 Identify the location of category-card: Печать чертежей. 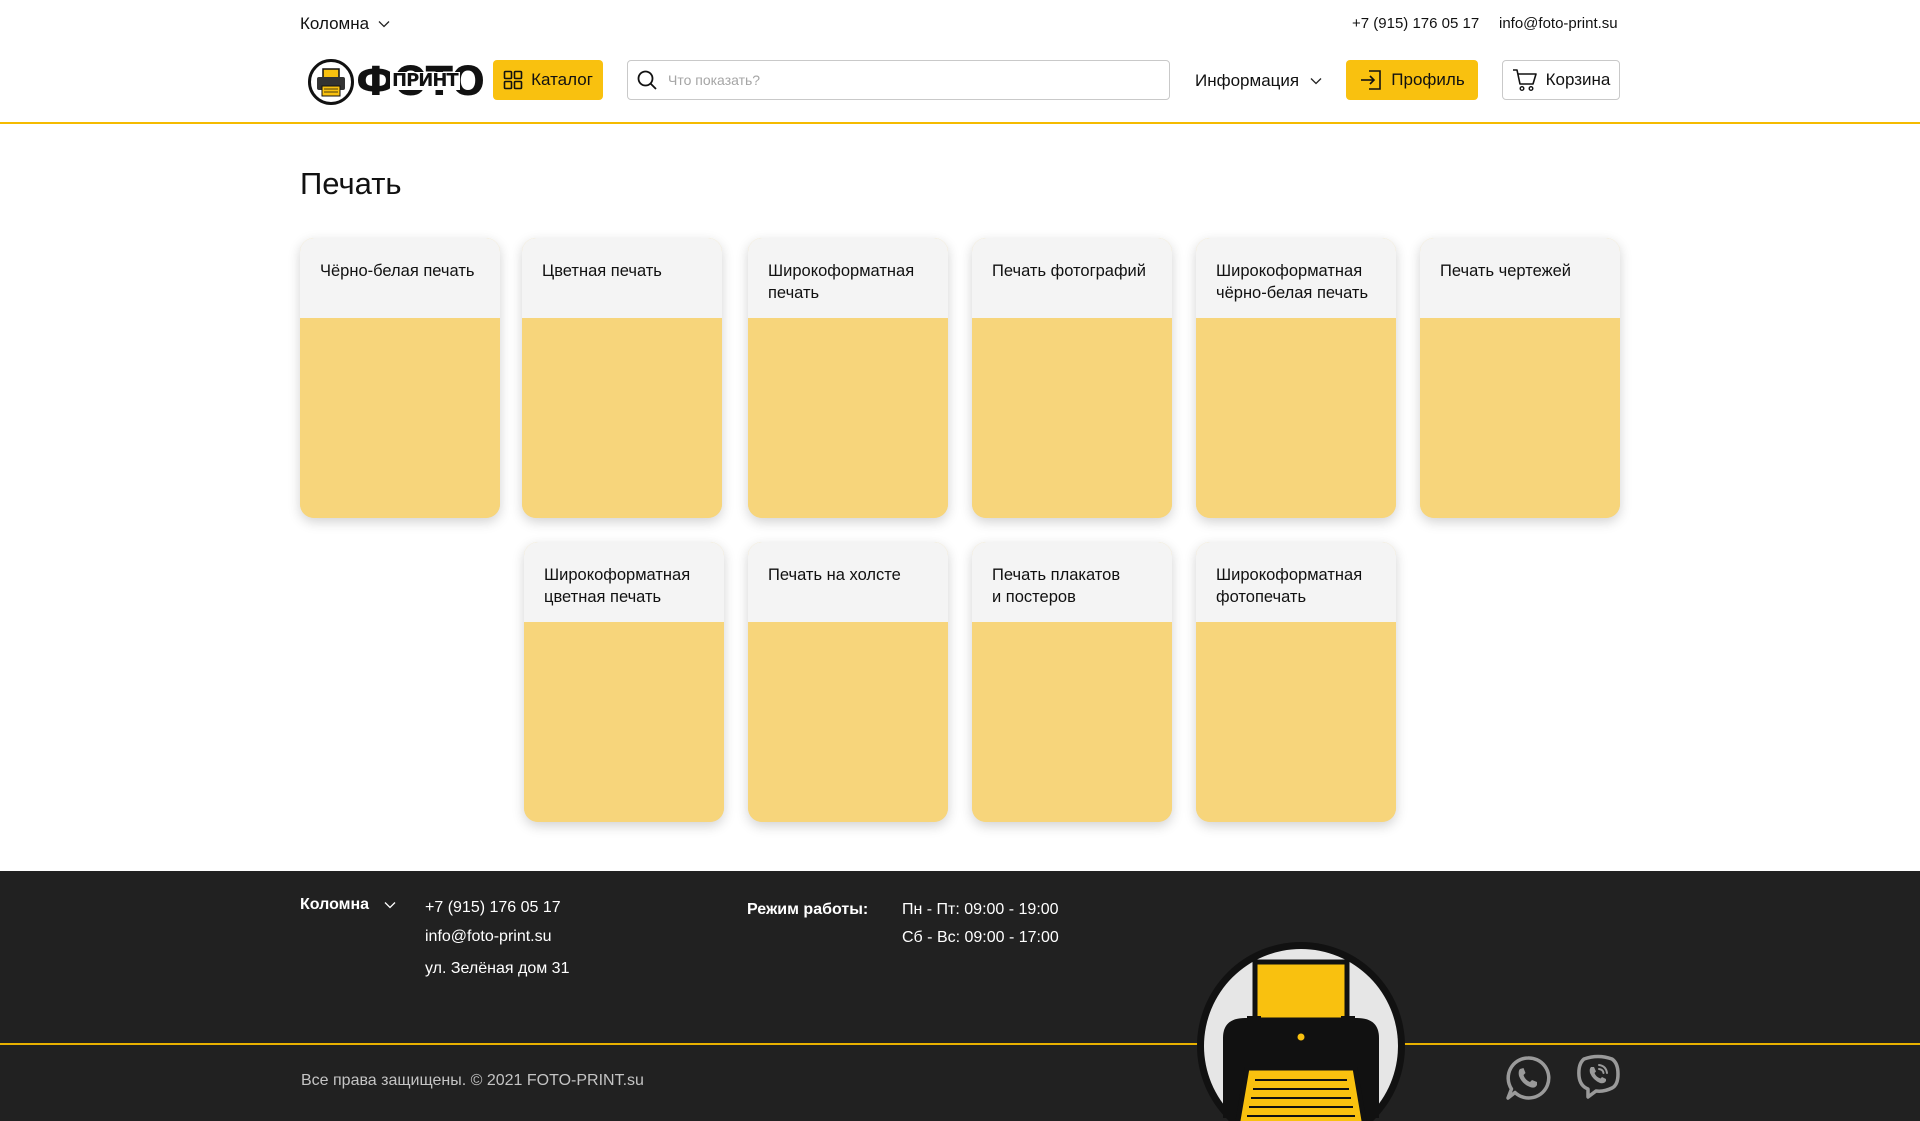
(1520, 378).